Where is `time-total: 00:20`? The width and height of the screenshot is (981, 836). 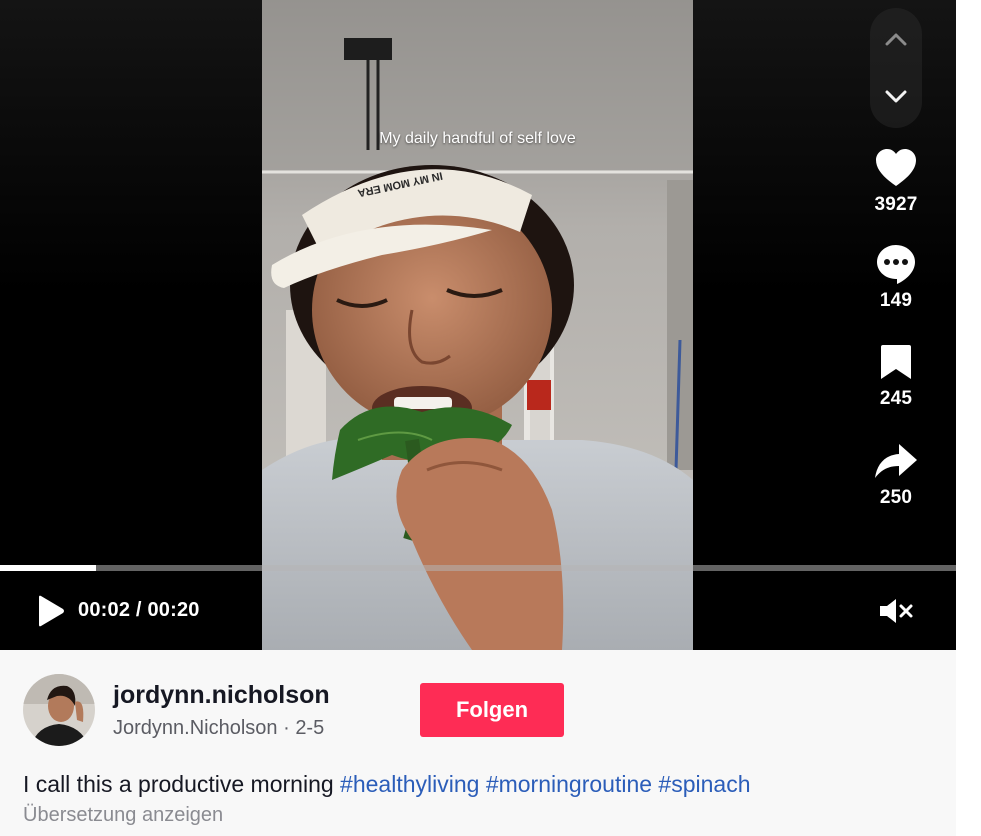
time-total: 00:20 is located at coordinates (173, 610).